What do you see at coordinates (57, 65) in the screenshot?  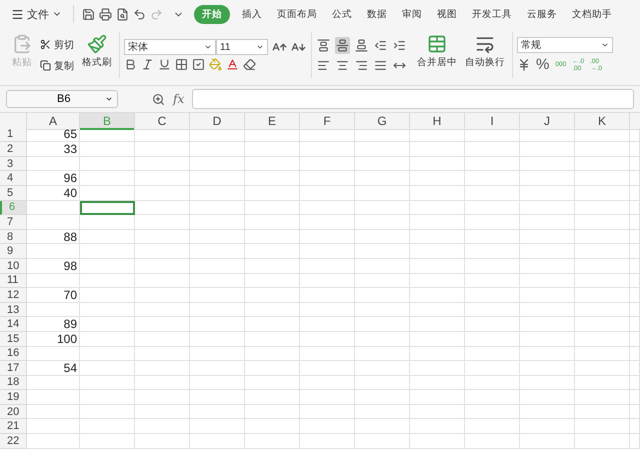 I see `copy-button: 复制` at bounding box center [57, 65].